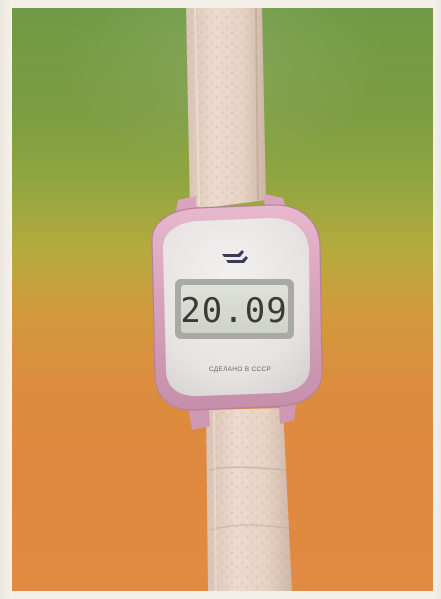 Image resolution: width=441 pixels, height=599 pixels. What do you see at coordinates (226, 108) in the screenshot?
I see `upper-strap` at bounding box center [226, 108].